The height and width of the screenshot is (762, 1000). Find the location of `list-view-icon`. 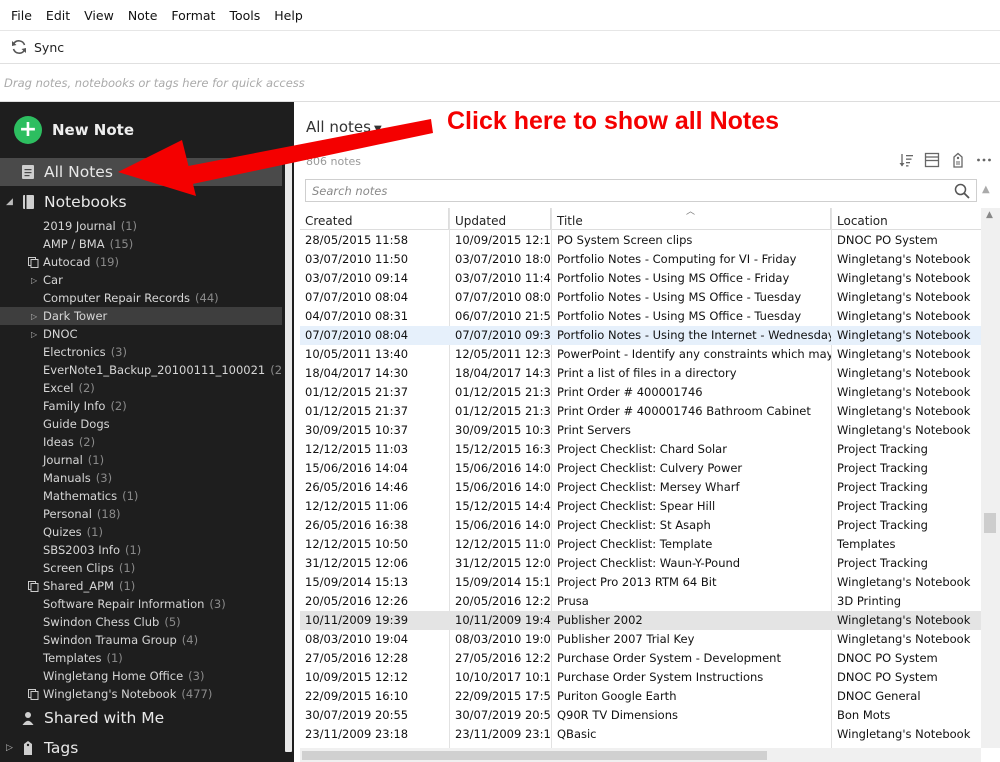

list-view-icon is located at coordinates (932, 160).